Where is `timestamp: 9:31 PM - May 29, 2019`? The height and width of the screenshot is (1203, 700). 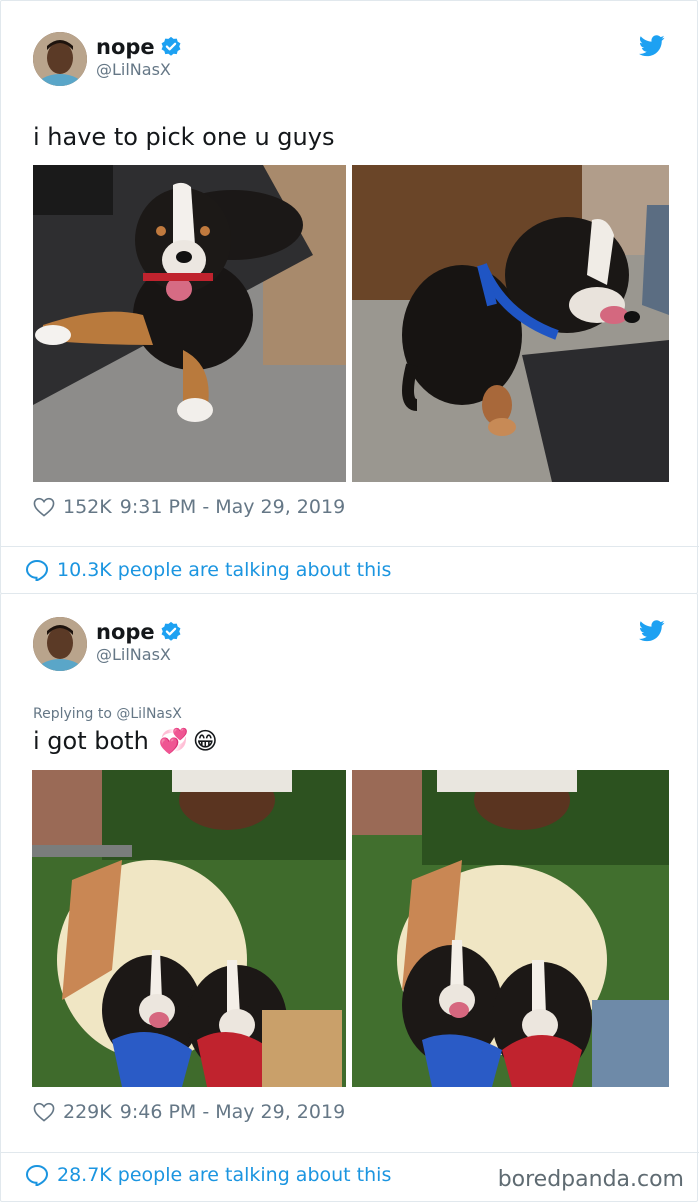 timestamp: 9:31 PM - May 29, 2019 is located at coordinates (232, 507).